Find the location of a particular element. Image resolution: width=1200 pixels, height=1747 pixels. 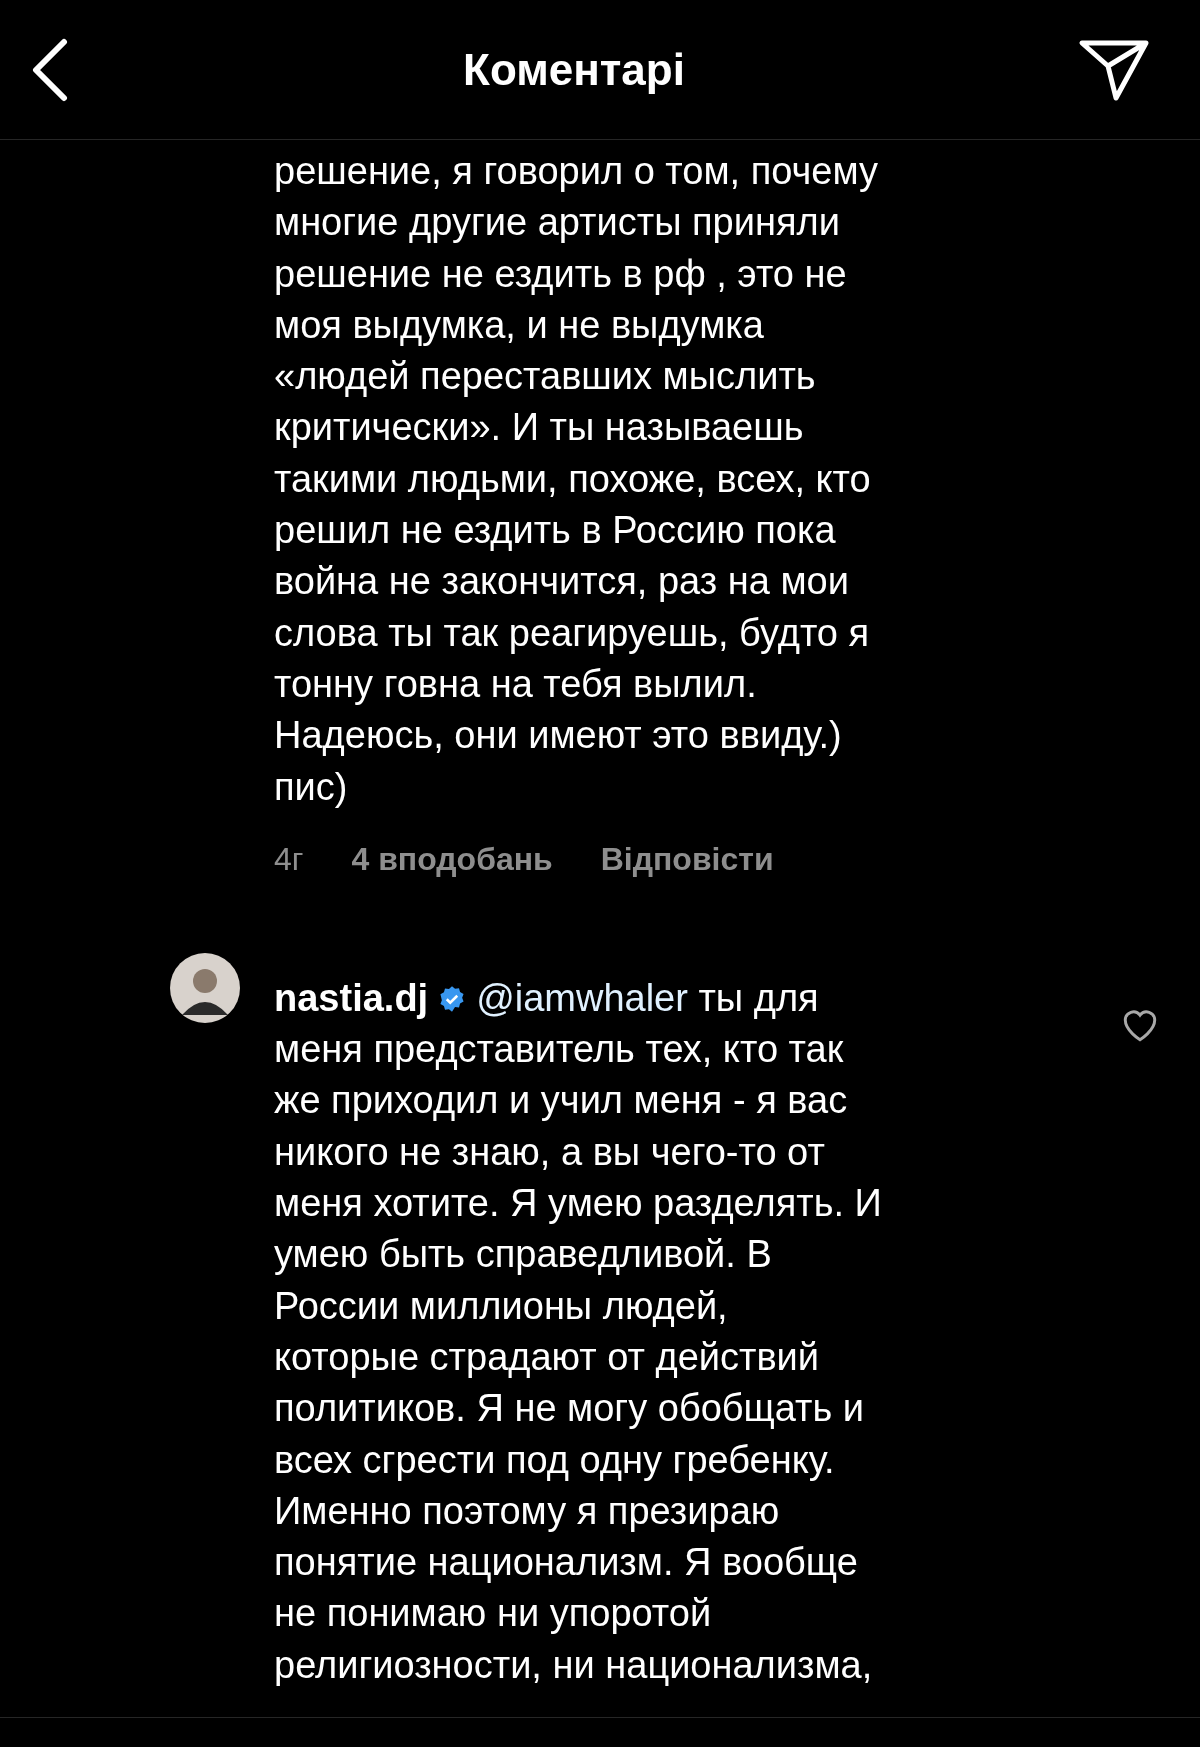

reply-link: Відповісти is located at coordinates (687, 858).